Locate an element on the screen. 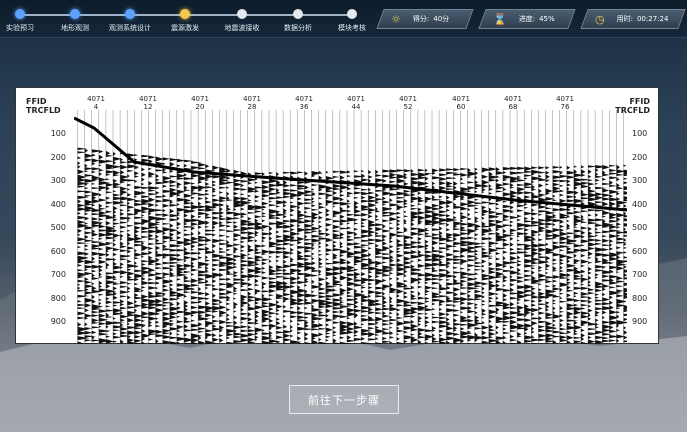 This screenshot has width=687, height=432. step-label: 地形观测 is located at coordinates (75, 28).